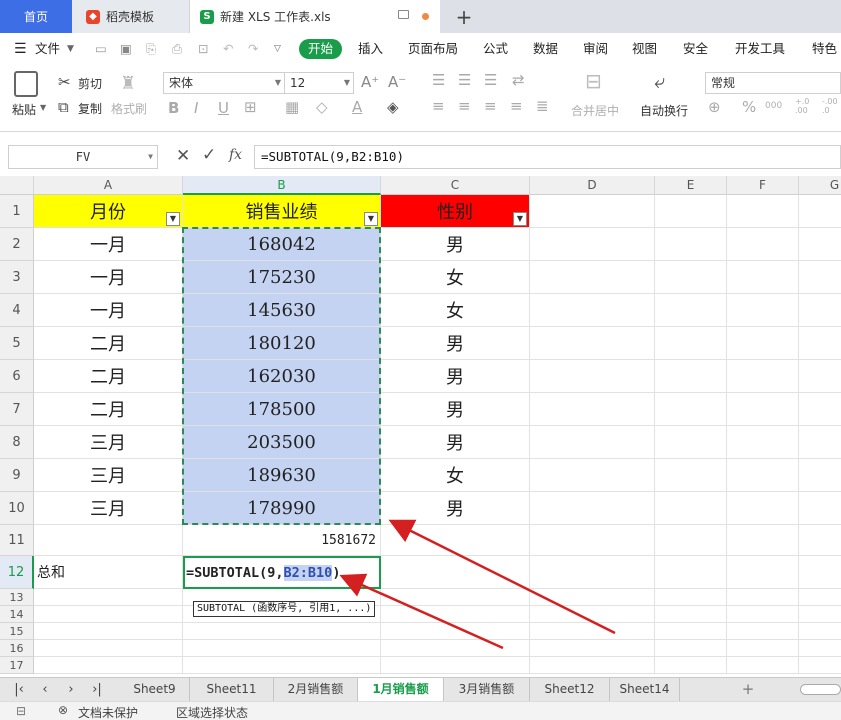 Image resolution: width=841 pixels, height=720 pixels. Describe the element at coordinates (420, 710) in the screenshot. I see `status-bar: ⊟ ⊗ 文档未保护 区域选择状态` at that location.